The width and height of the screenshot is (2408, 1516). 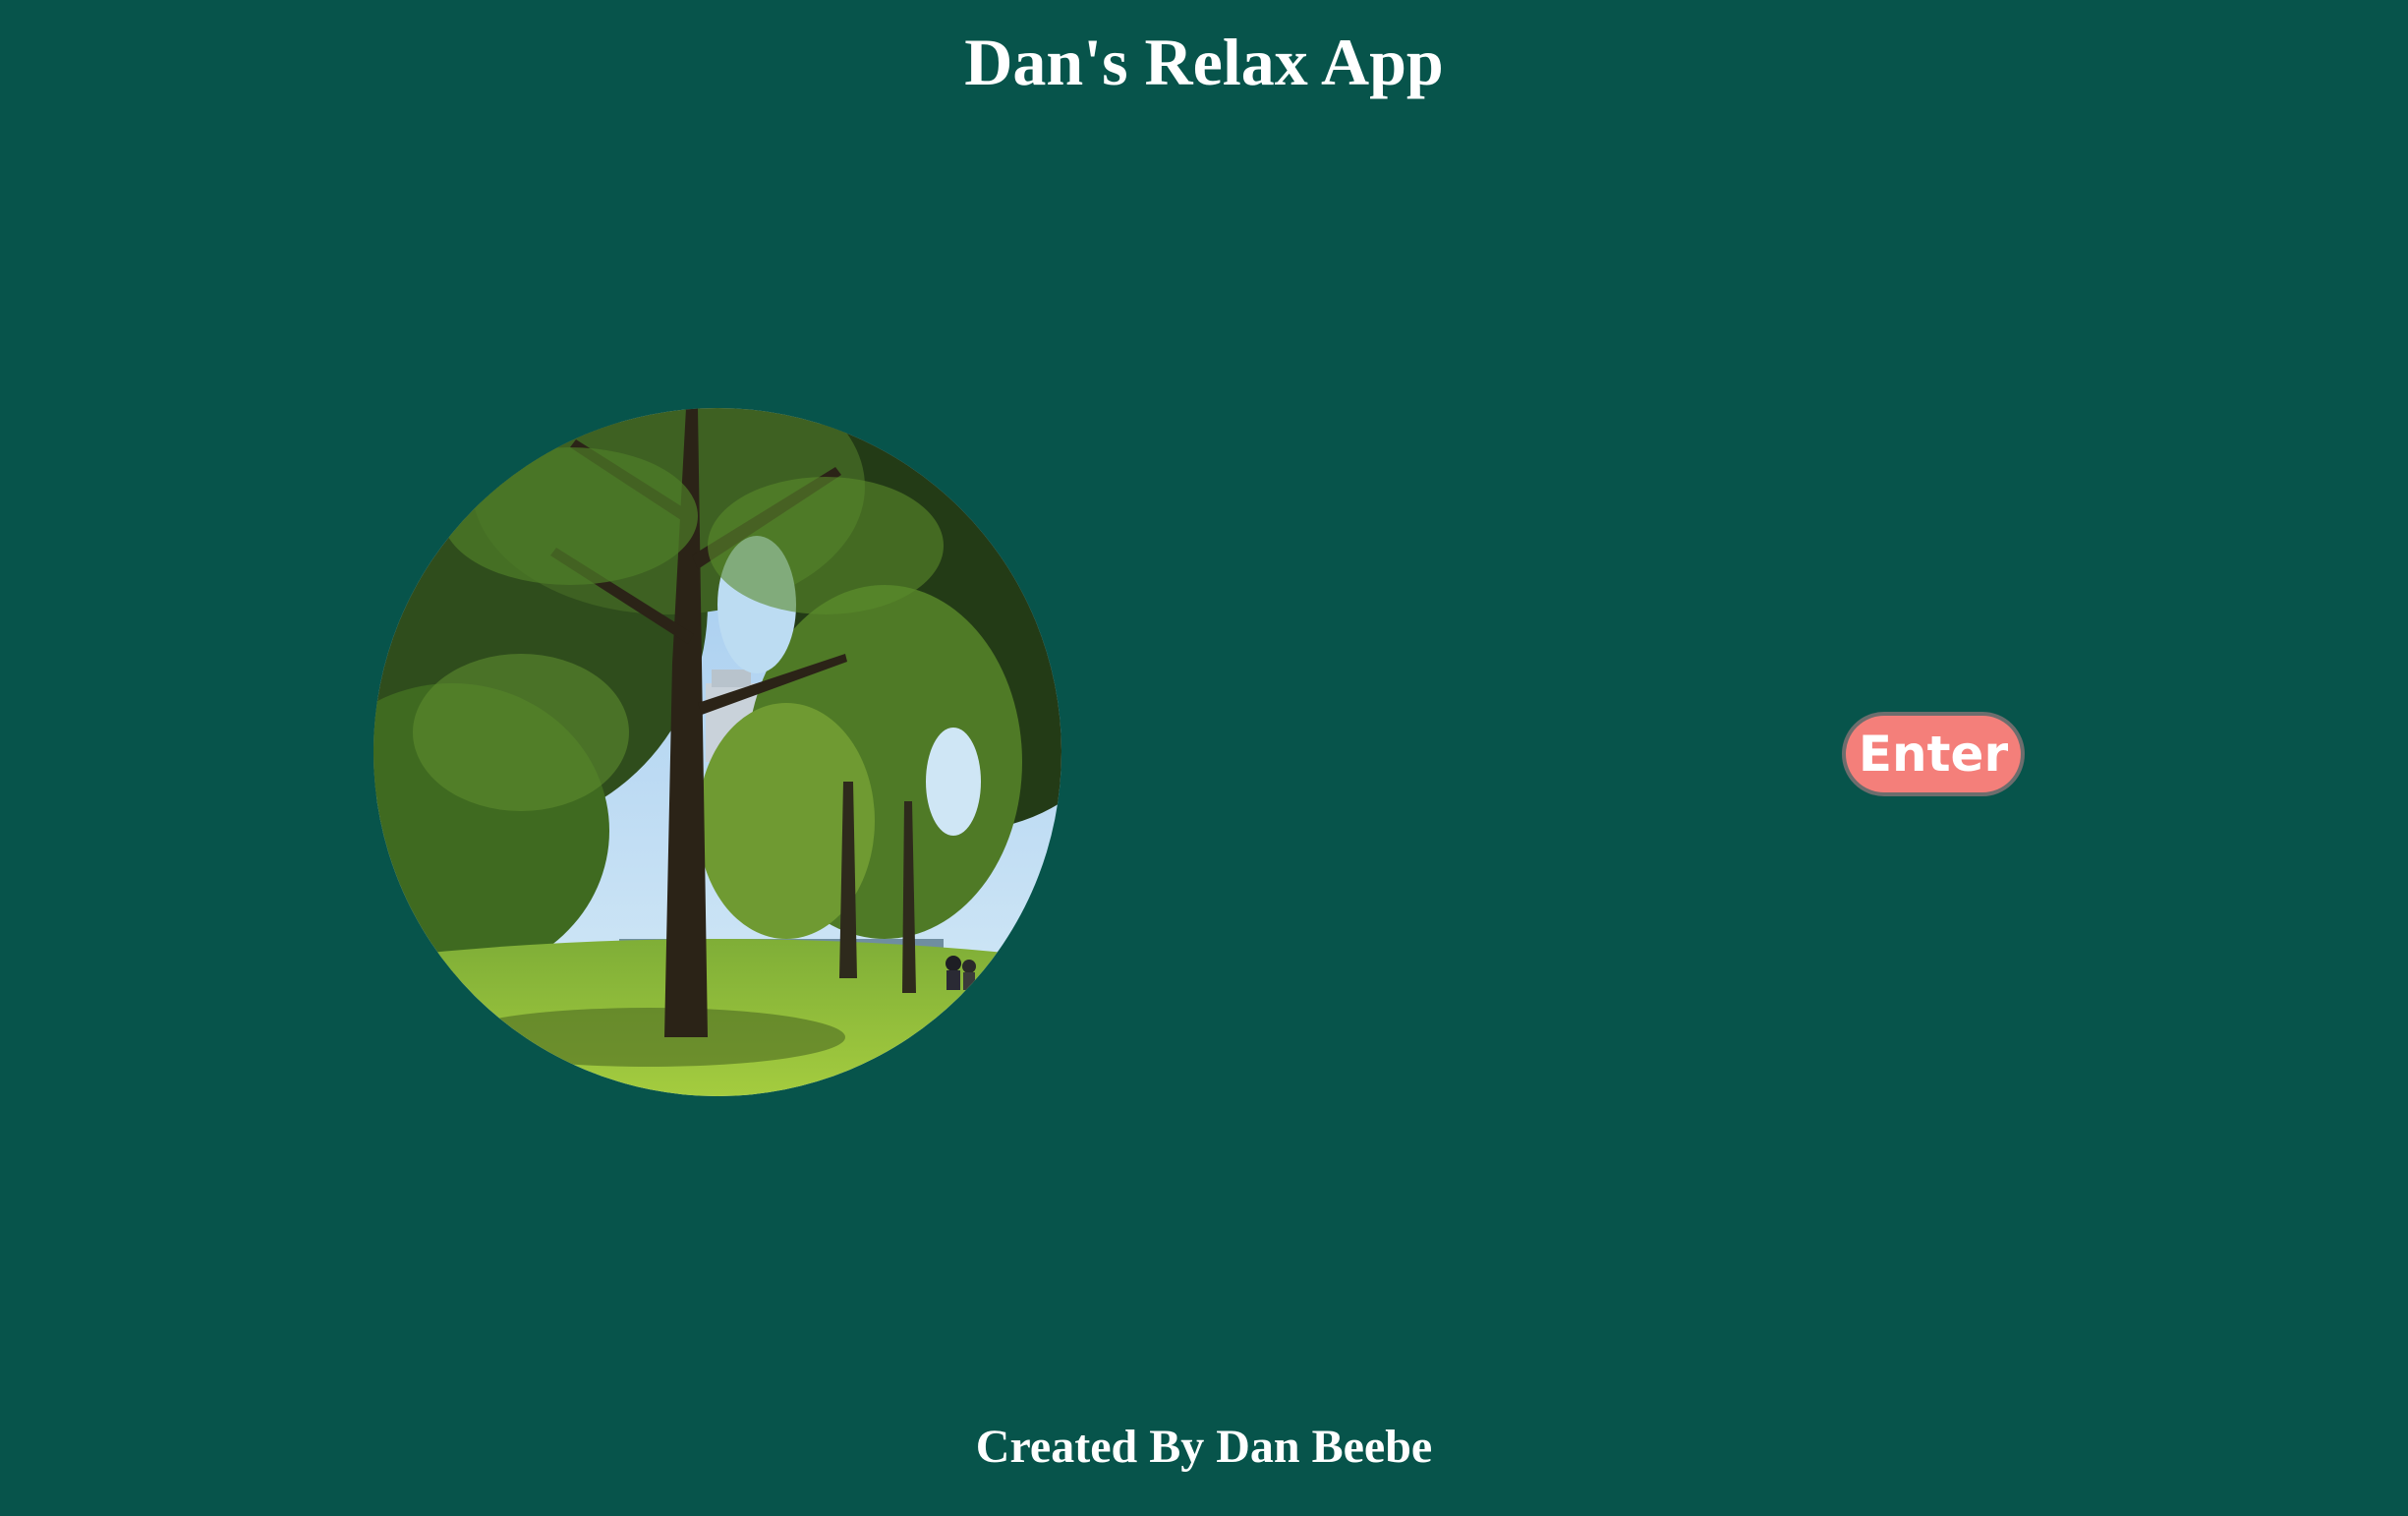 I want to click on park-photo, so click(x=717, y=752).